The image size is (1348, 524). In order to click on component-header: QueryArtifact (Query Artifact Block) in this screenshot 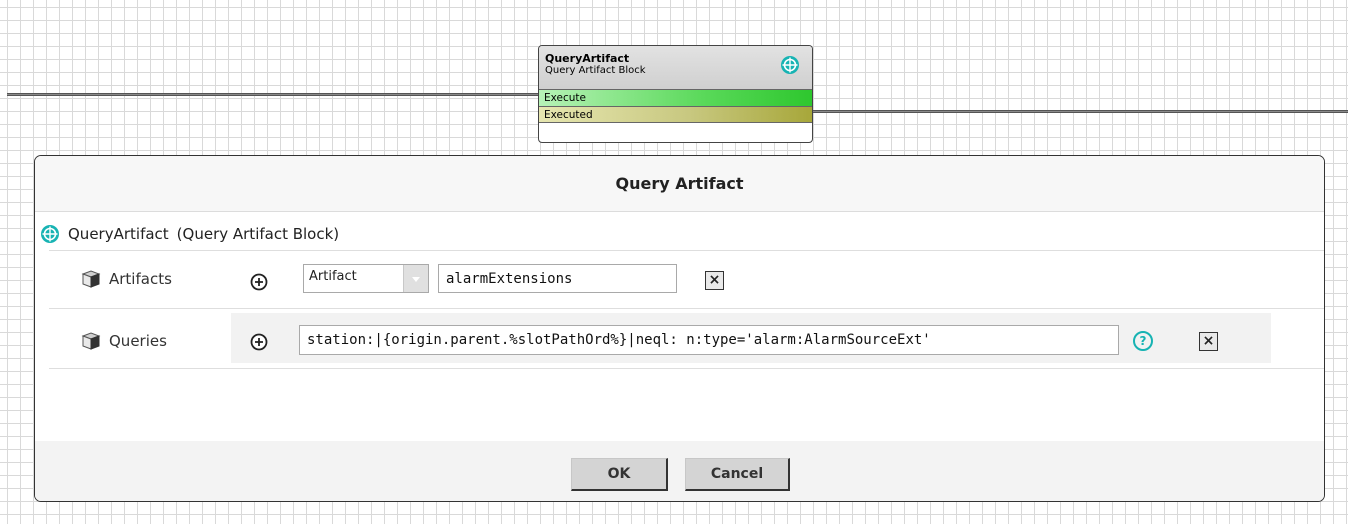, I will do `click(189, 234)`.